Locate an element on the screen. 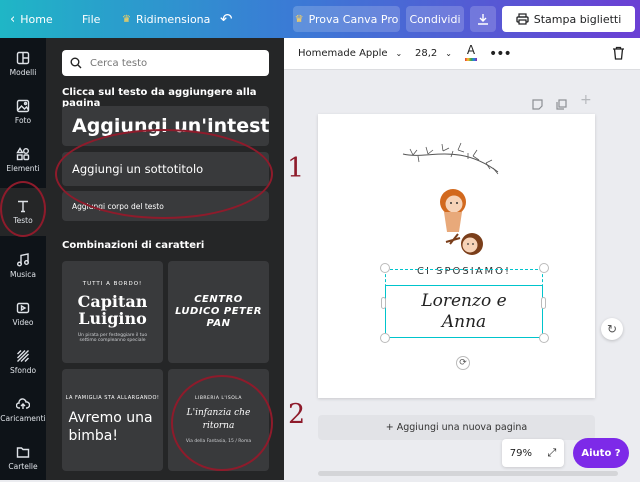 The height and width of the screenshot is (482, 640). refresh-button: ↻ is located at coordinates (612, 329).